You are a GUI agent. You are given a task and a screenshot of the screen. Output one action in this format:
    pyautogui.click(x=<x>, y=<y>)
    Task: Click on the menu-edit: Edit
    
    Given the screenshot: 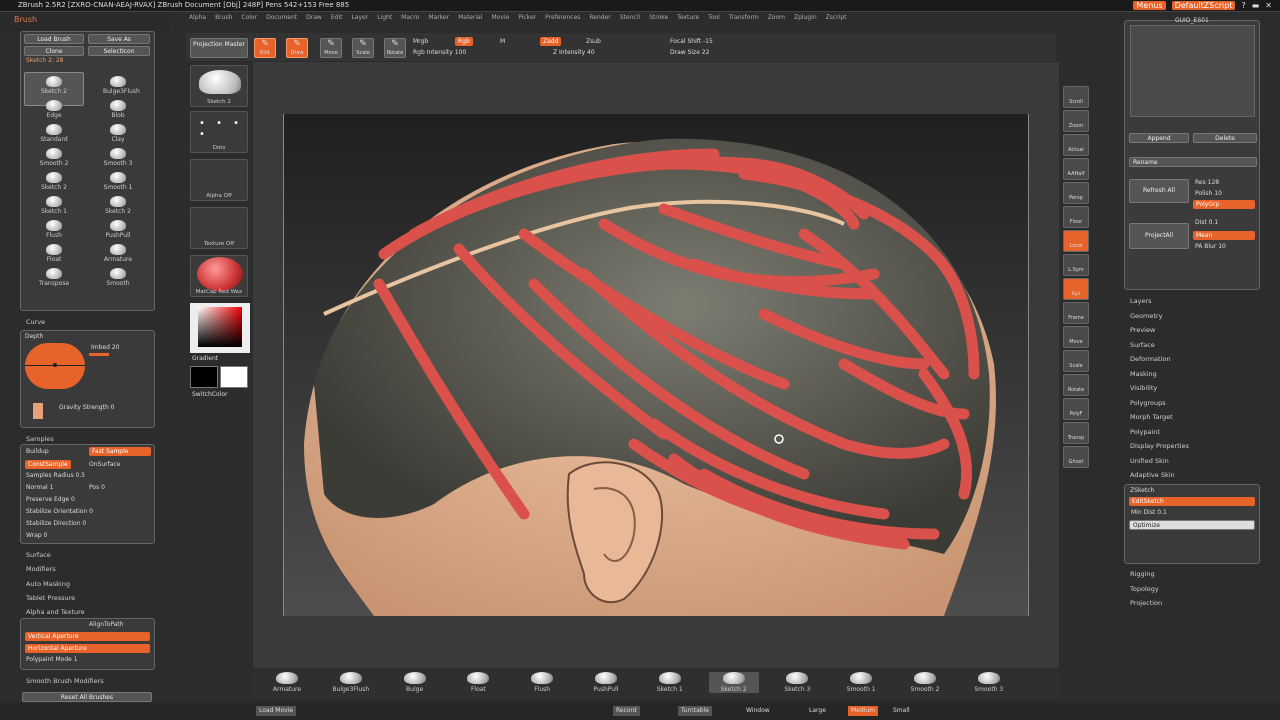 What is the action you would take?
    pyautogui.click(x=337, y=18)
    